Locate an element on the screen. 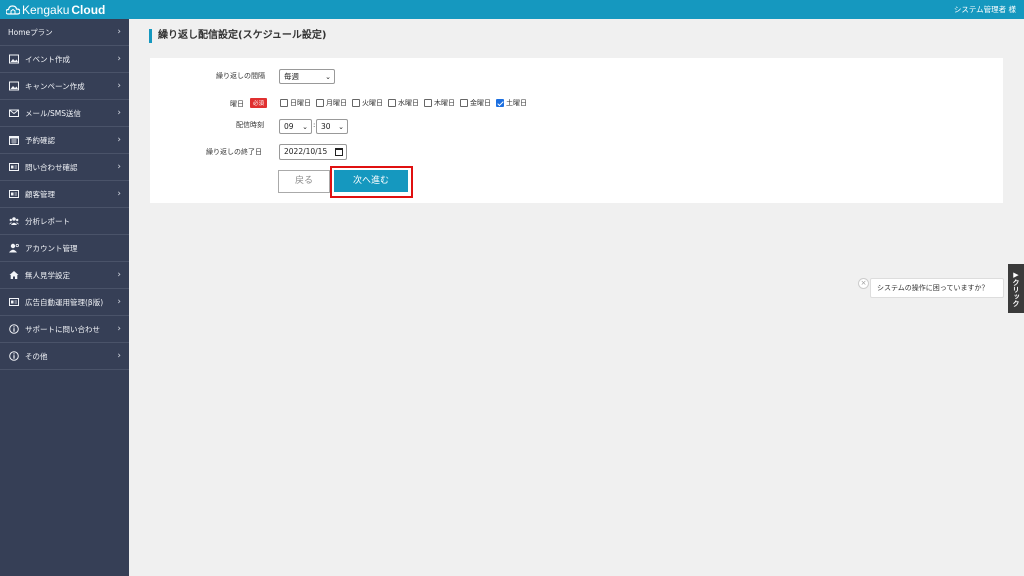 This screenshot has width=1024, height=576. minute-select-value: 30 is located at coordinates (326, 126).